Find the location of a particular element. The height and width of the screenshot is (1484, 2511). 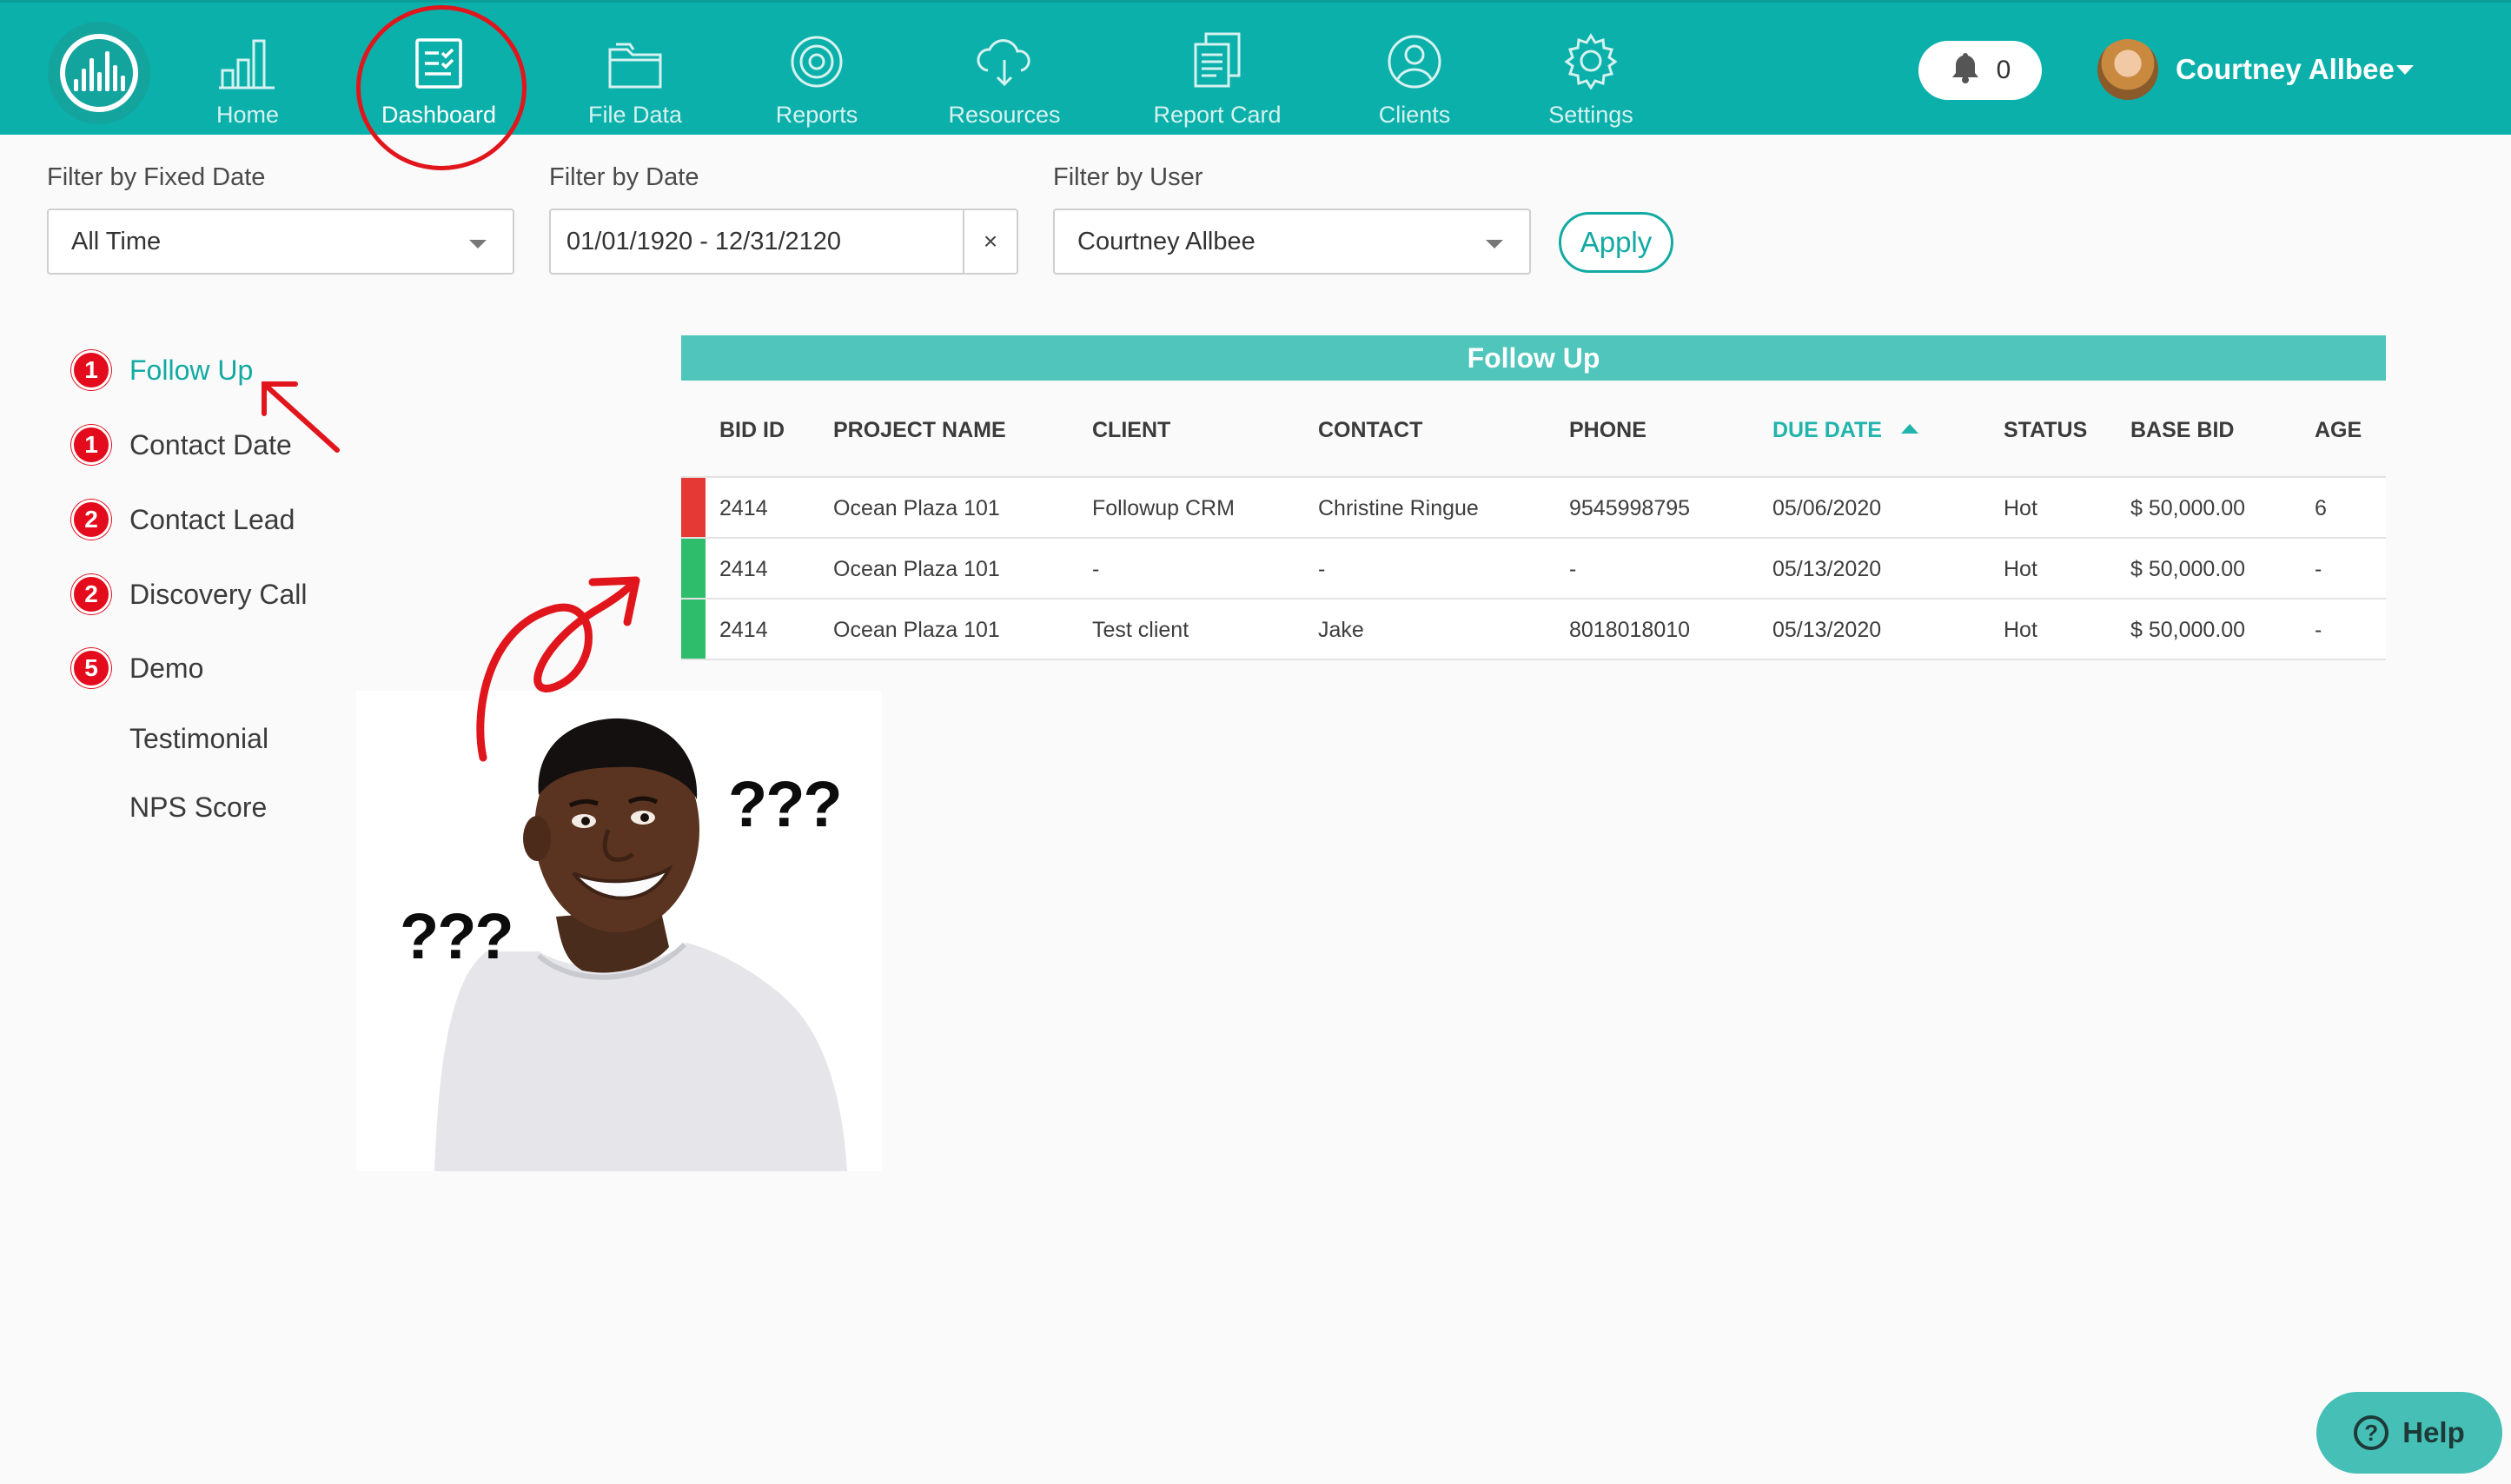

gear-icon is located at coordinates (1591, 59).